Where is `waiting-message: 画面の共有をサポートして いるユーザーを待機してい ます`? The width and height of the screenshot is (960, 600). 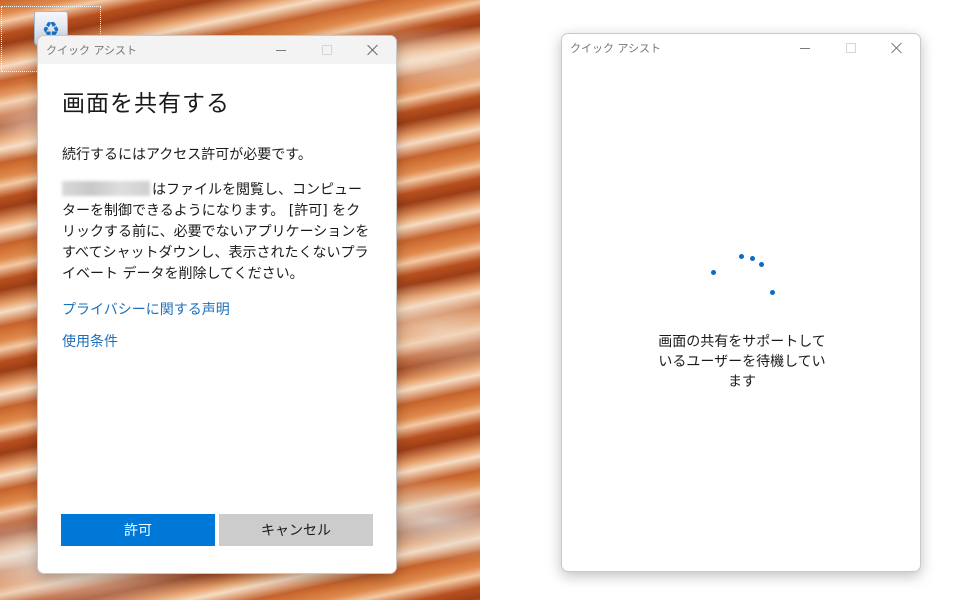 waiting-message: 画面の共有をサポートして いるユーザーを待機してい ます is located at coordinates (742, 362).